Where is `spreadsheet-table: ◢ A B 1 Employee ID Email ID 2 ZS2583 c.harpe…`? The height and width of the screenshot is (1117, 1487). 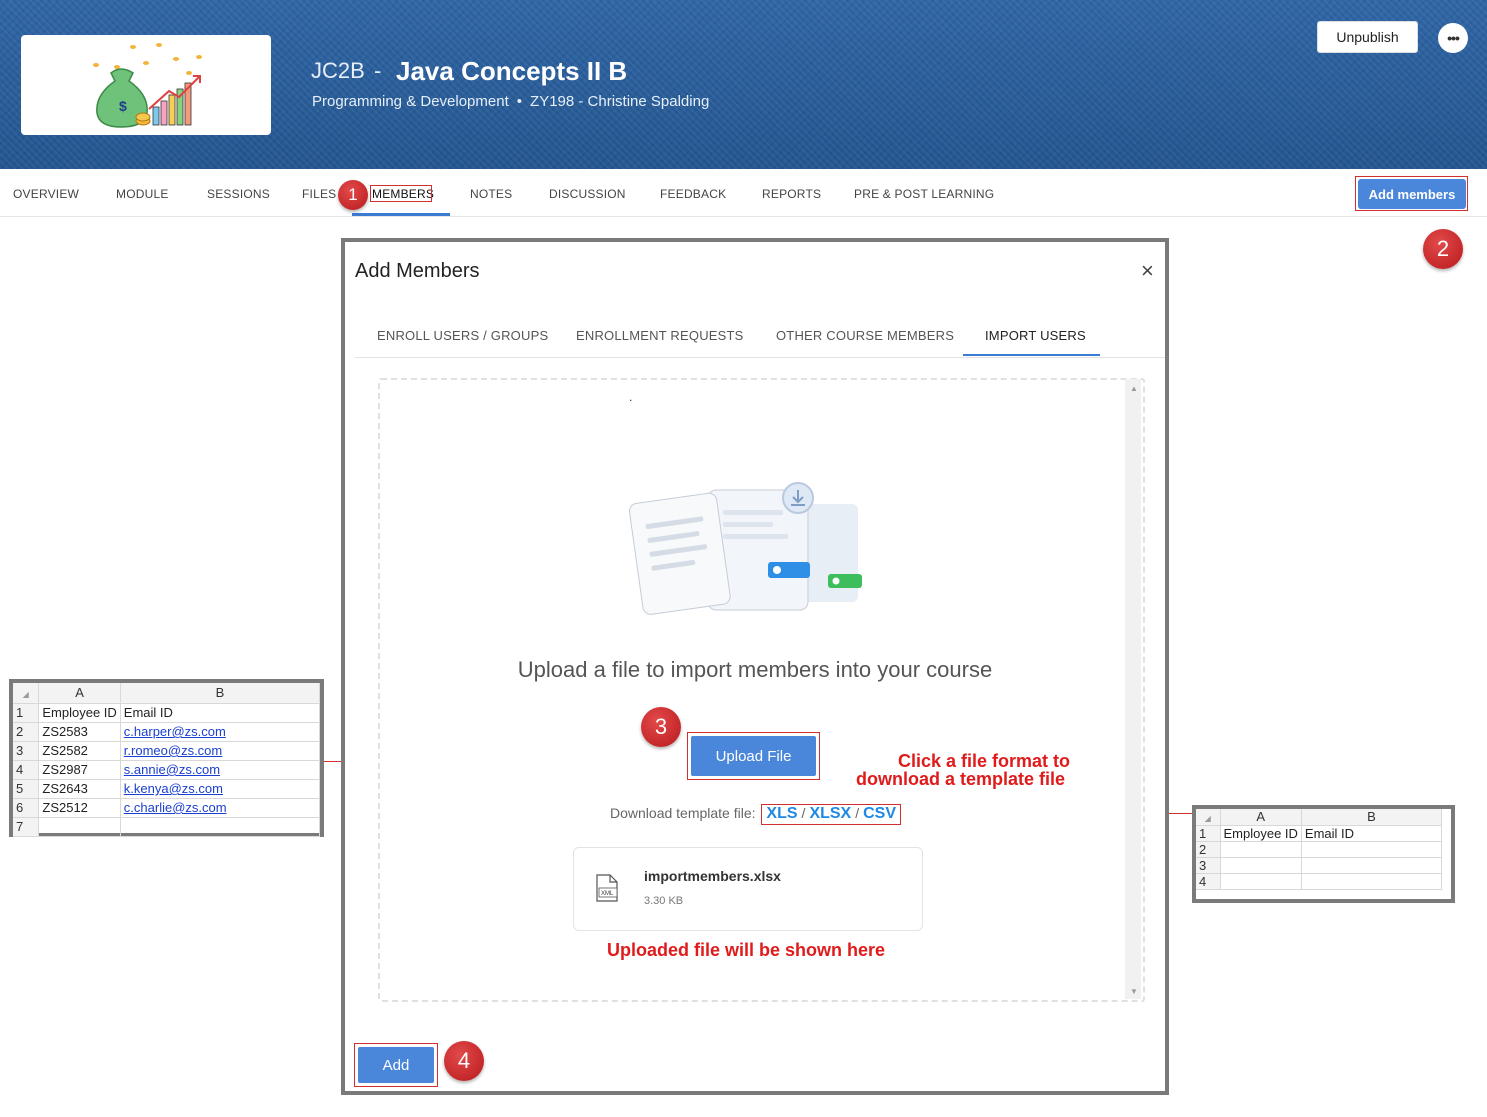
spreadsheet-table: ◢ A B 1 Employee ID Email ID 2 ZS2583 c.harpe… is located at coordinates (167, 760).